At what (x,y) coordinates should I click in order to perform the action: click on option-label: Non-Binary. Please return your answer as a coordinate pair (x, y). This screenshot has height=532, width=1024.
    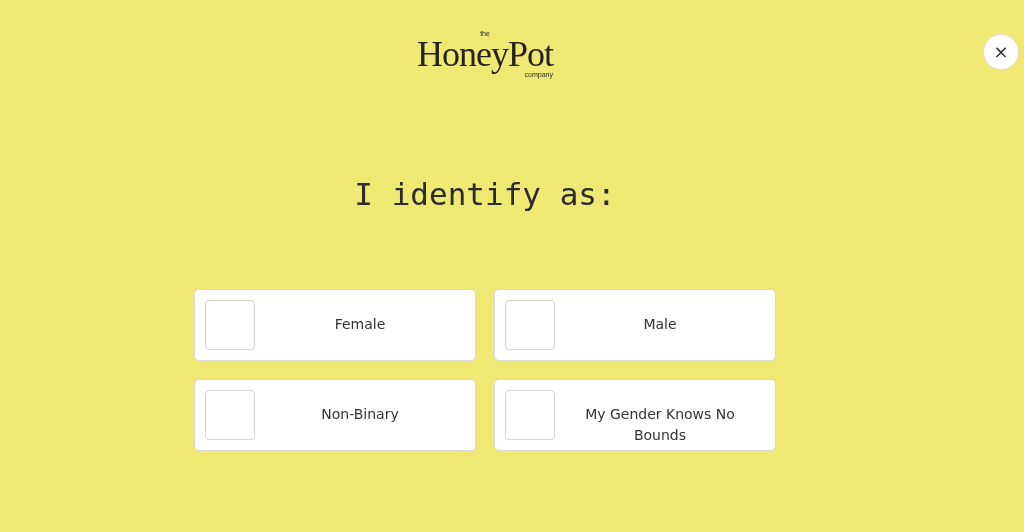
    Looking at the image, I should click on (360, 415).